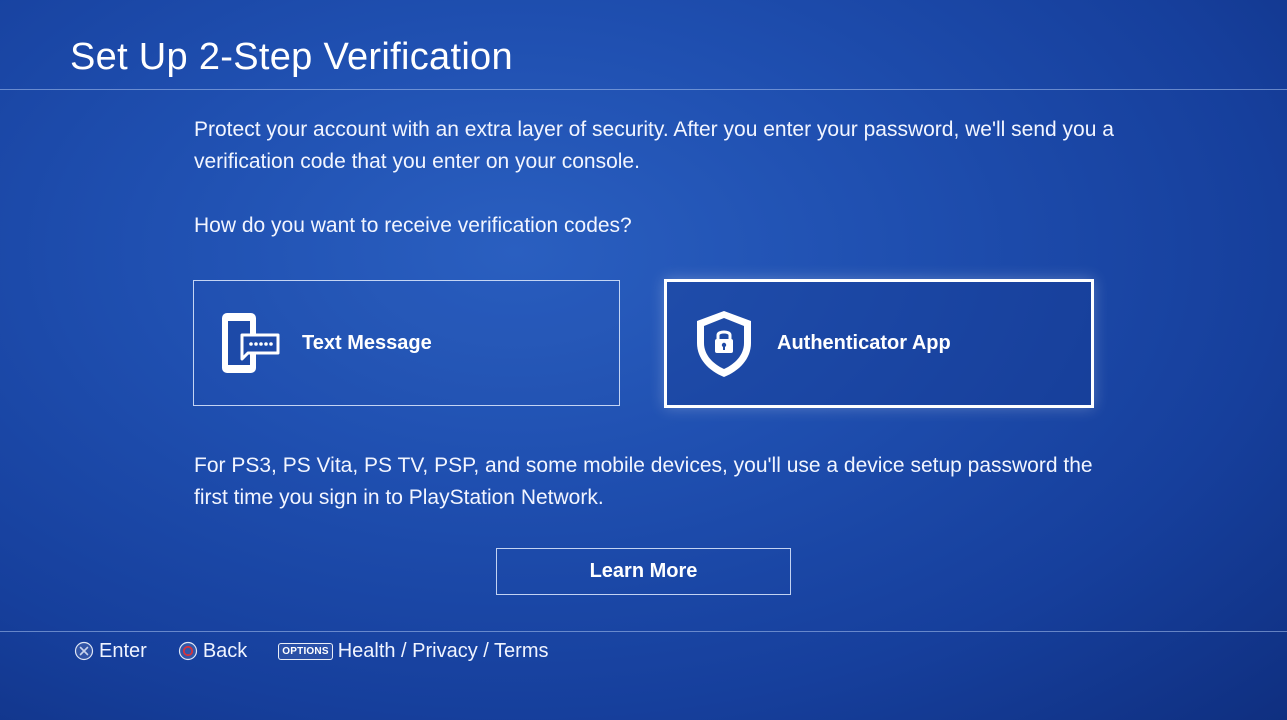 This screenshot has width=1287, height=720. I want to click on authenticator-app-label: Authenticator App, so click(864, 343).